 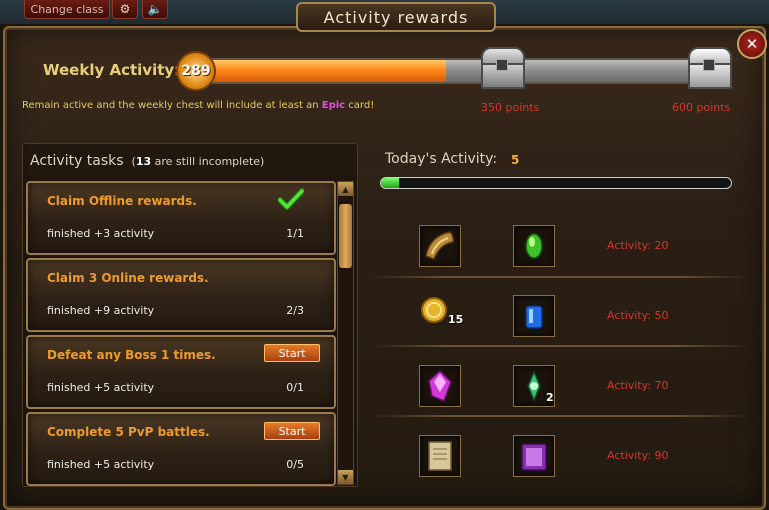 I want to click on chest-600-points: 600 points, so click(x=701, y=107).